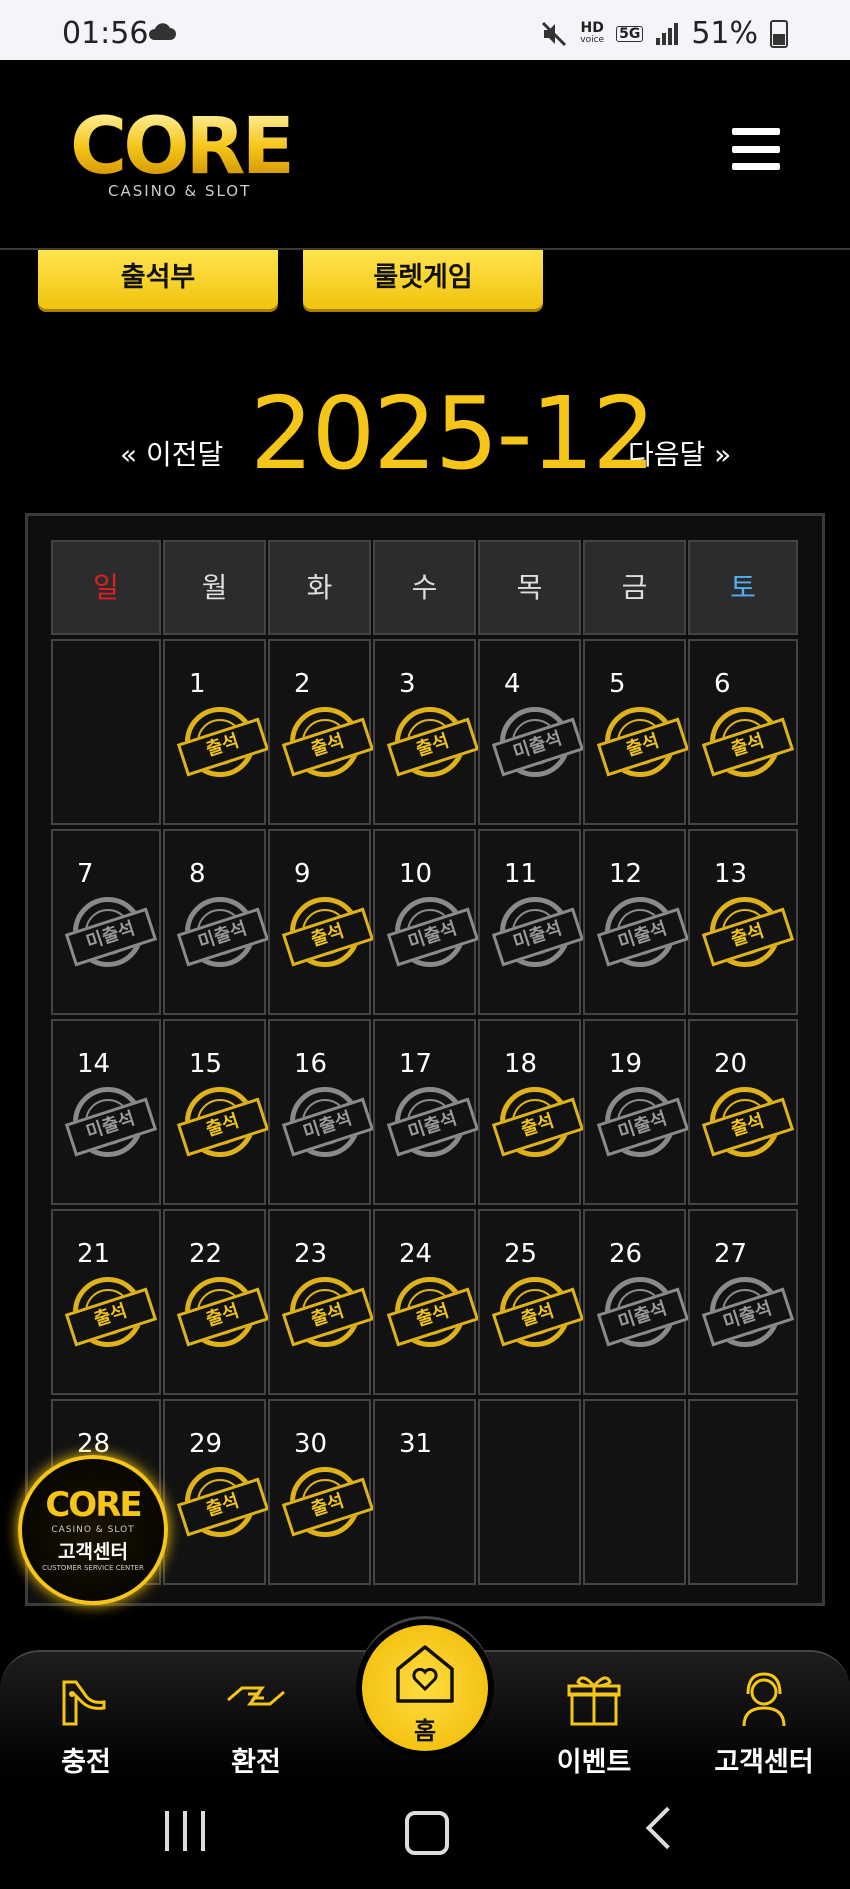 This screenshot has height=1889, width=850. What do you see at coordinates (206, 1254) in the screenshot?
I see `day-number: 22` at bounding box center [206, 1254].